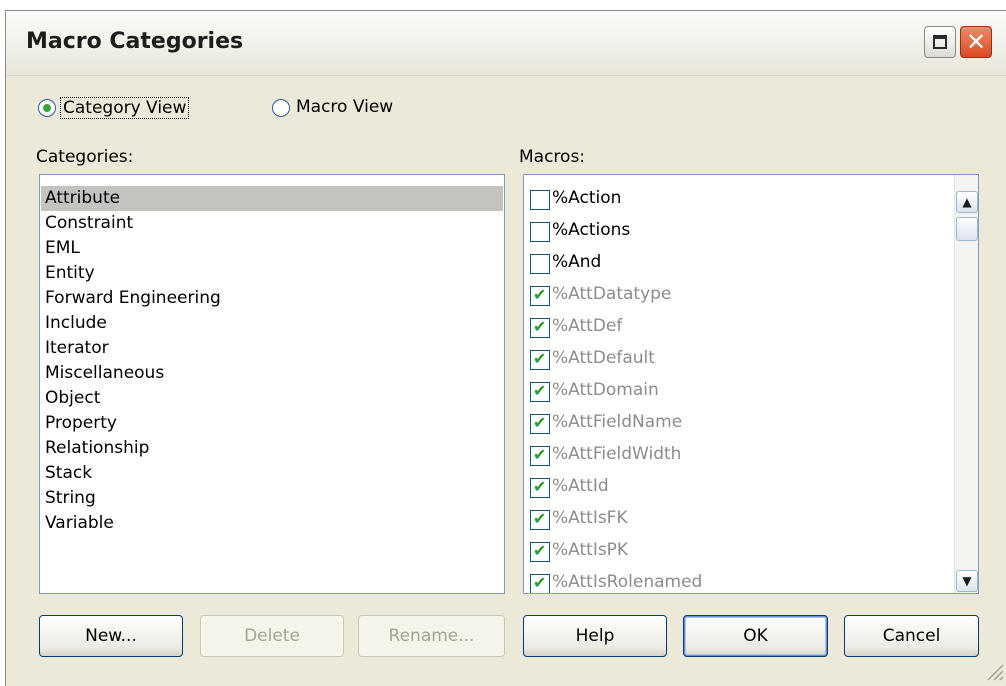 The height and width of the screenshot is (686, 1006). I want to click on category-item: Relationship, so click(272, 448).